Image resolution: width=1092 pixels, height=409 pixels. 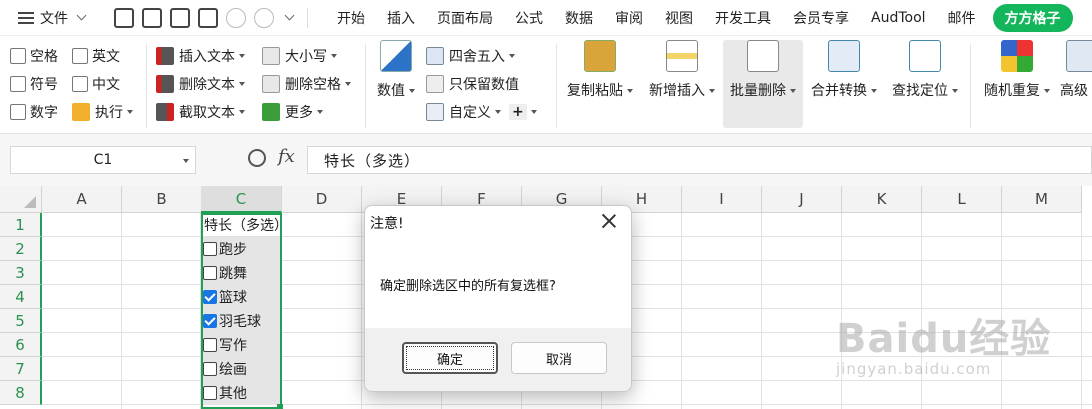 What do you see at coordinates (208, 17) in the screenshot?
I see `print-preview-icon` at bounding box center [208, 17].